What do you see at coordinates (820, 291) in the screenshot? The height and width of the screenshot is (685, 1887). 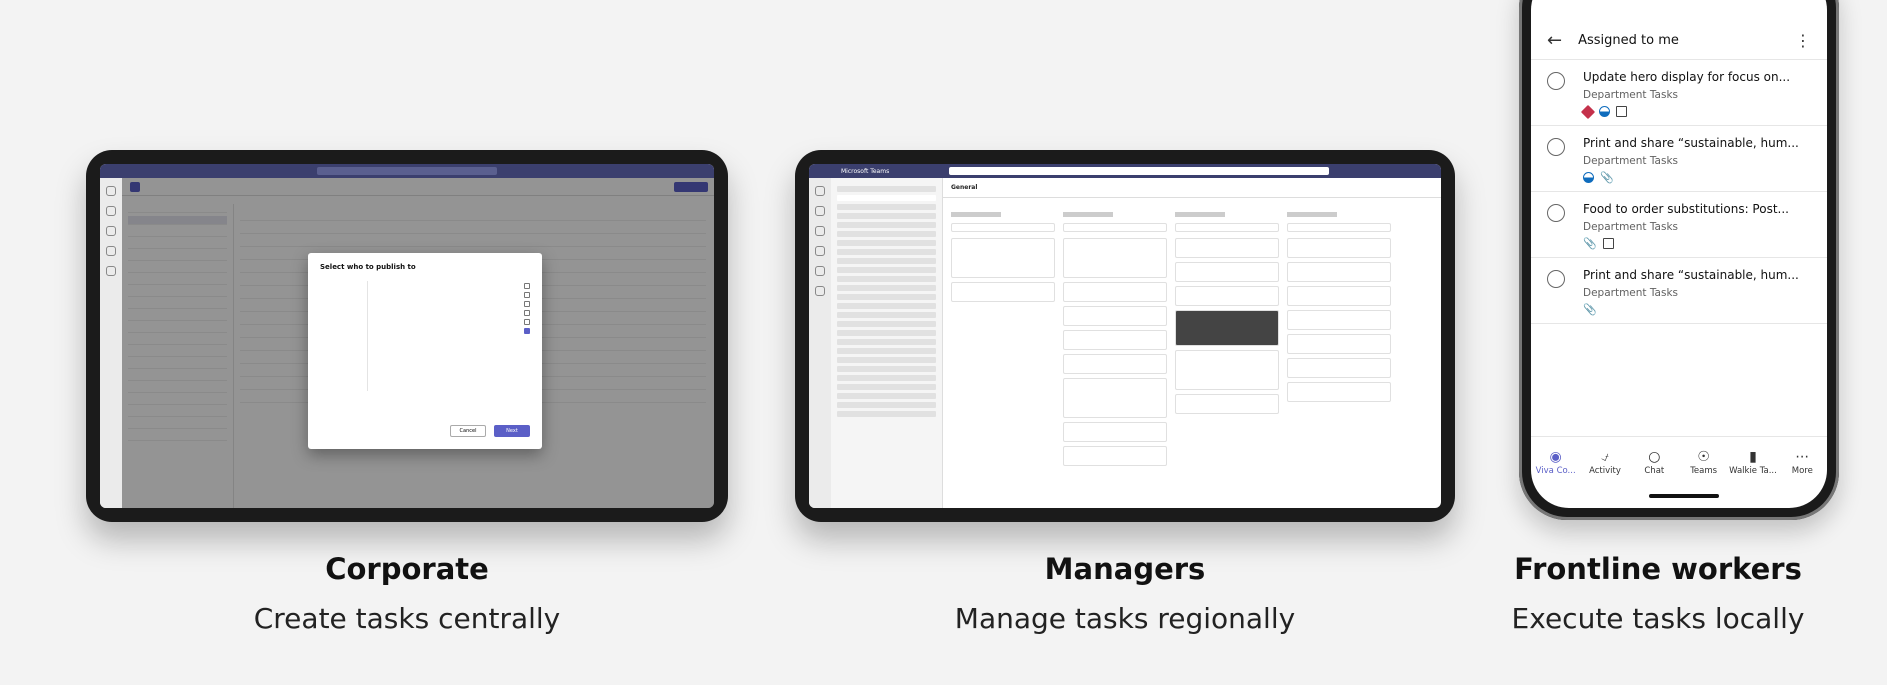 I see `calendar-icon` at bounding box center [820, 291].